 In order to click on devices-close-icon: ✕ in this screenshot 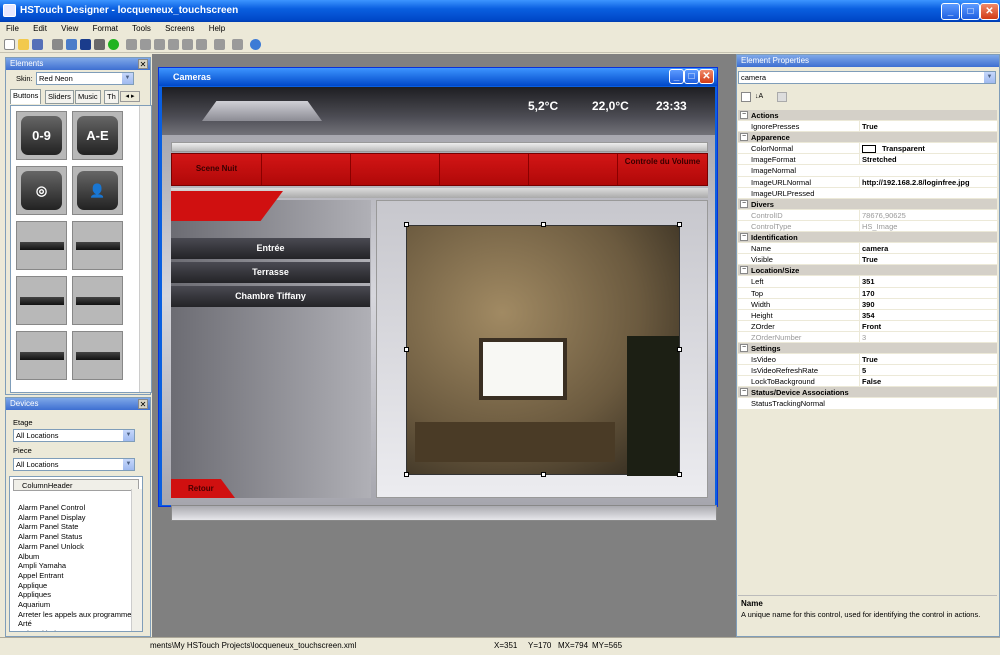, I will do `click(143, 404)`.